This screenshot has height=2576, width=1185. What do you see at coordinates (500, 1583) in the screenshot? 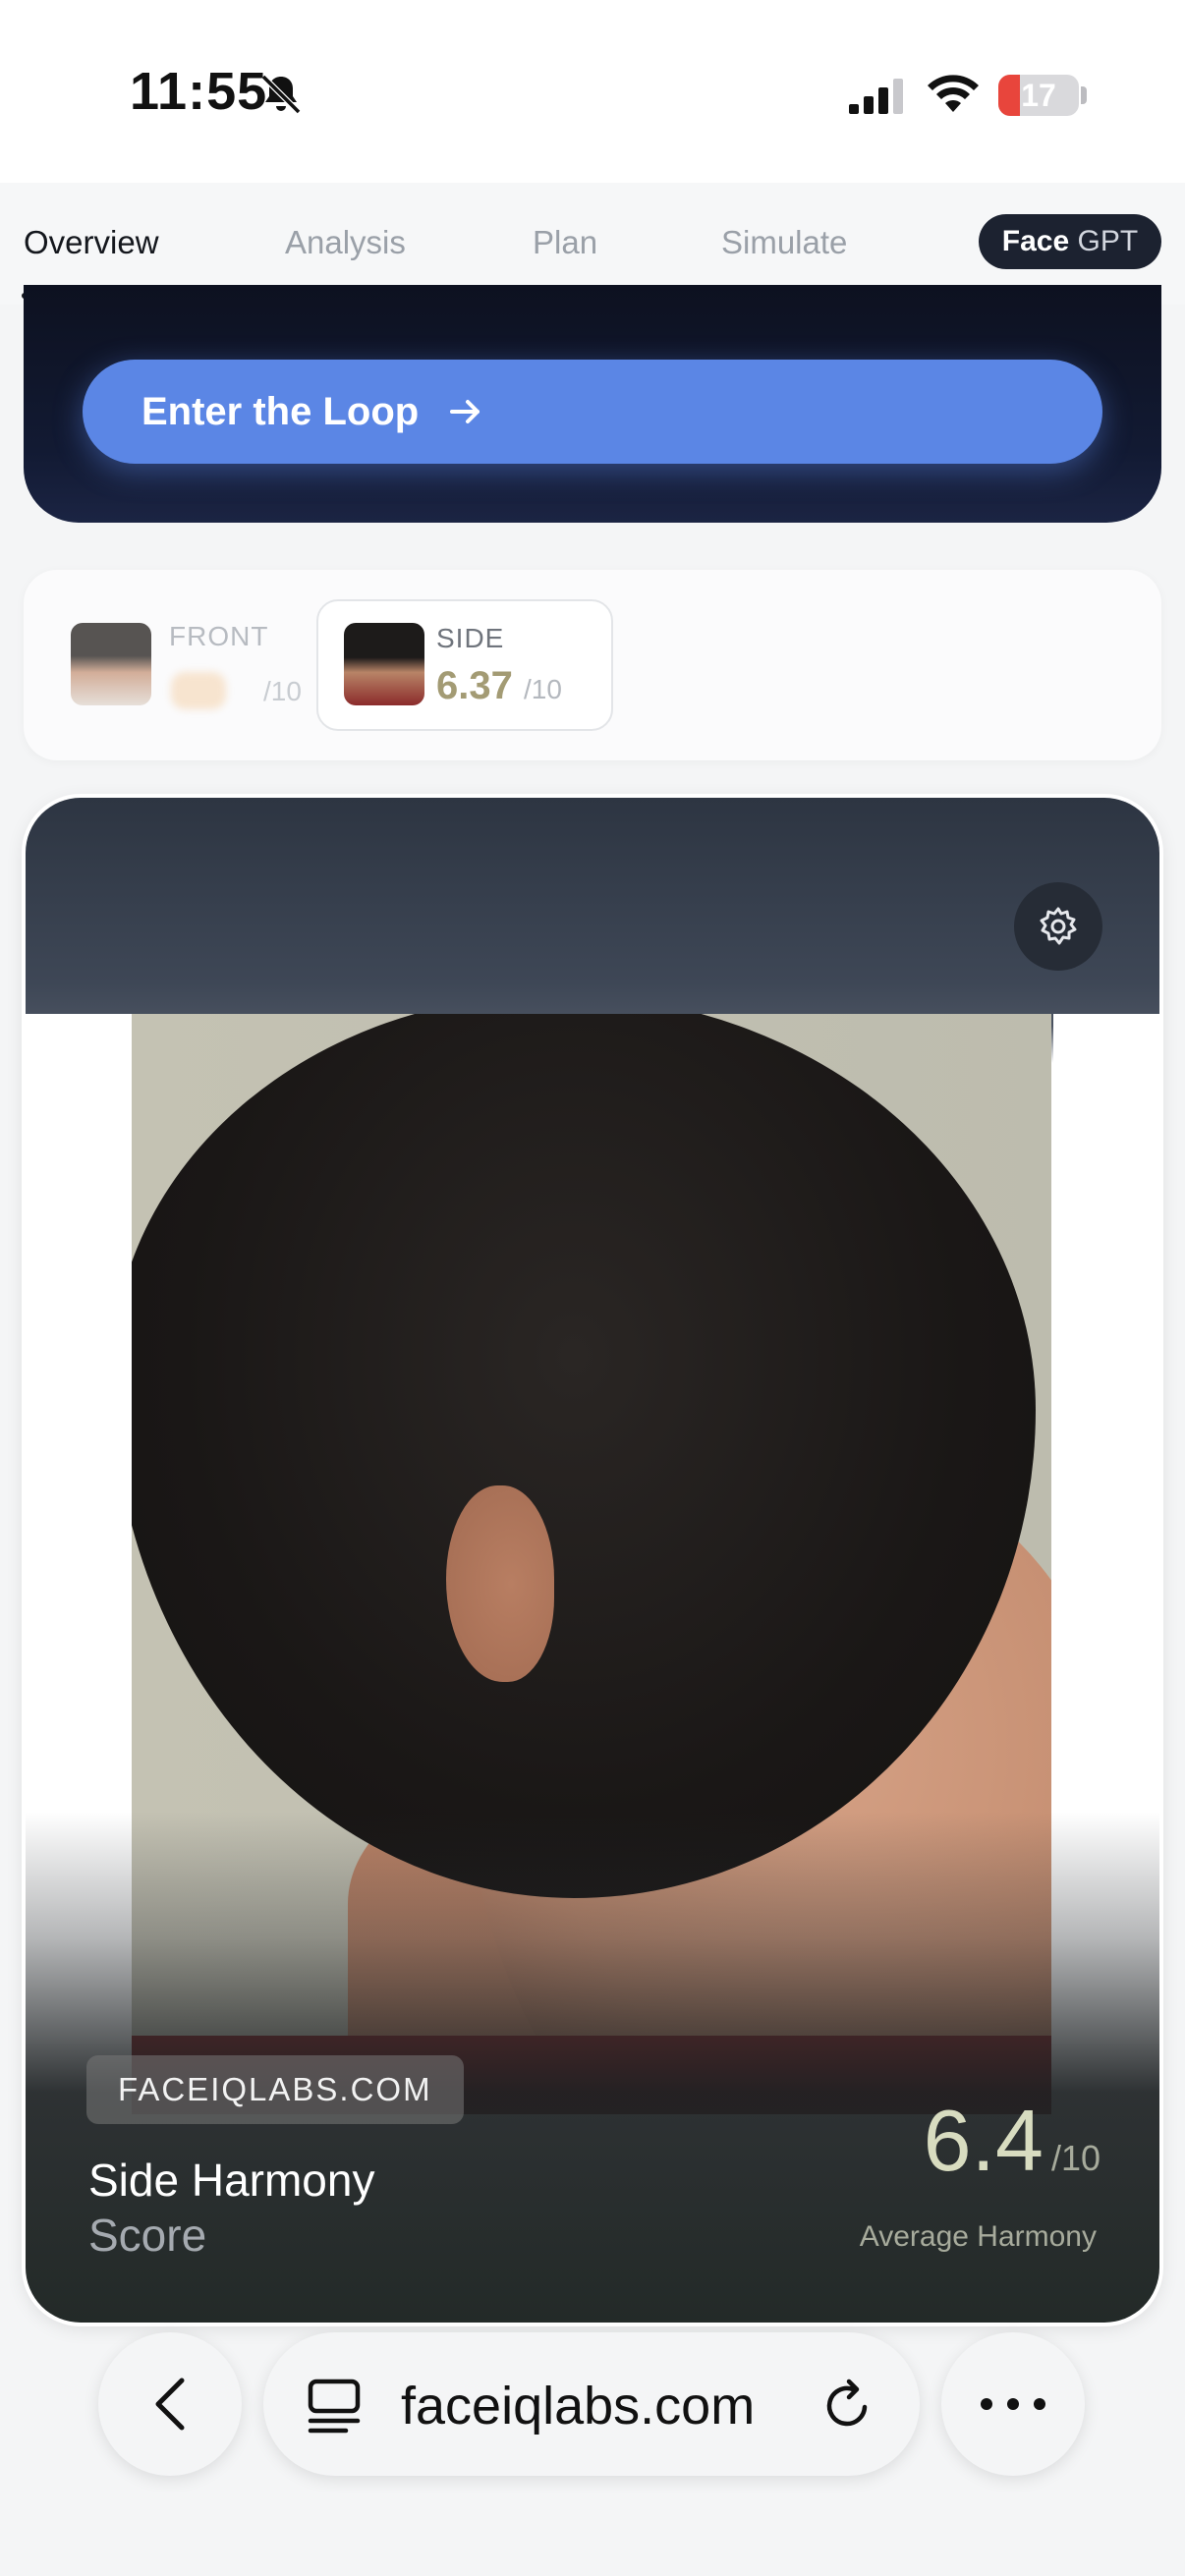
I see `photo-ear` at bounding box center [500, 1583].